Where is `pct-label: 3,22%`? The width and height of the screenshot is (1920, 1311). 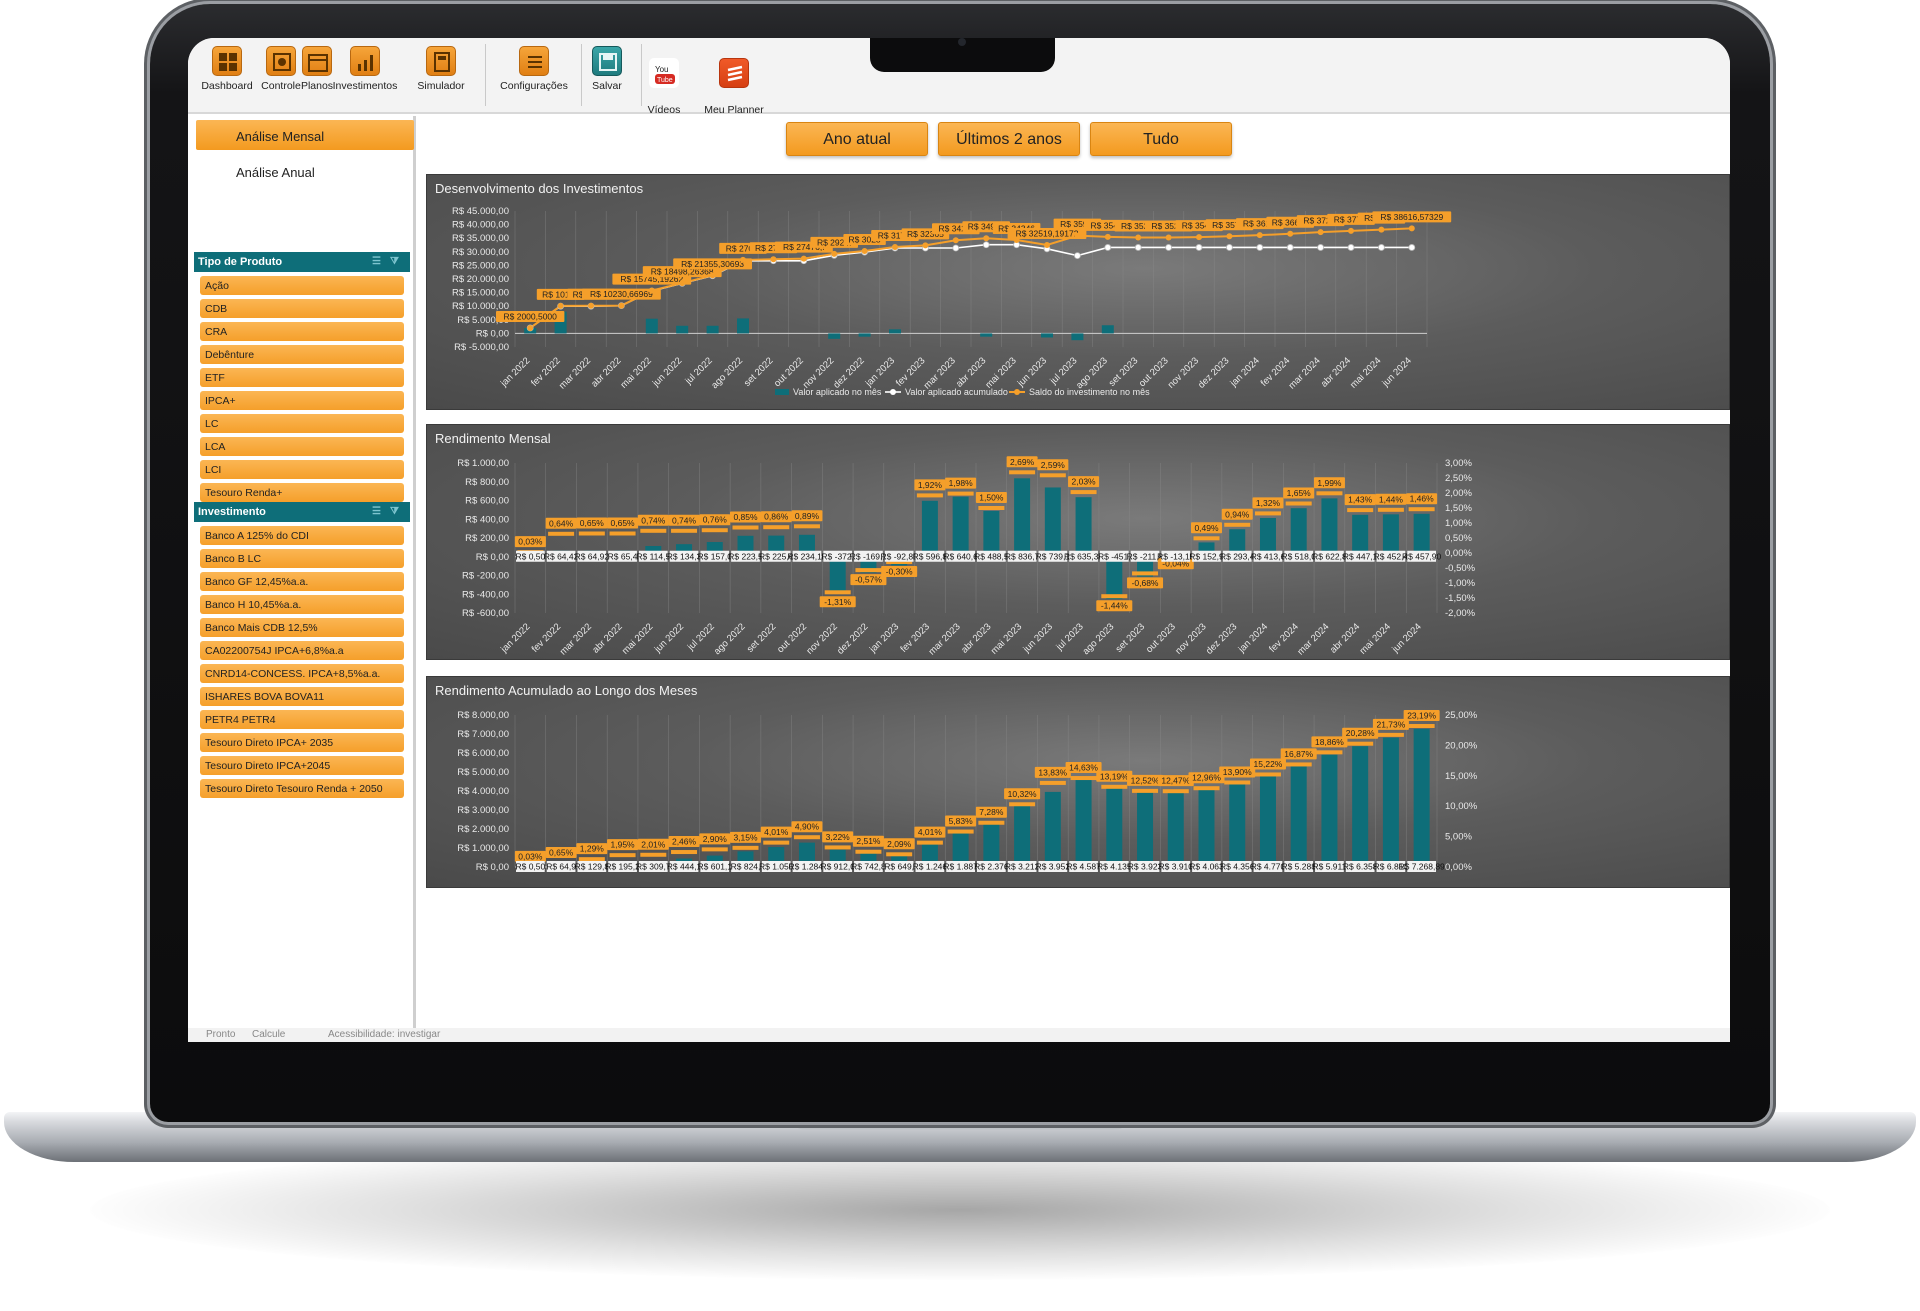 pct-label: 3,22% is located at coordinates (838, 837).